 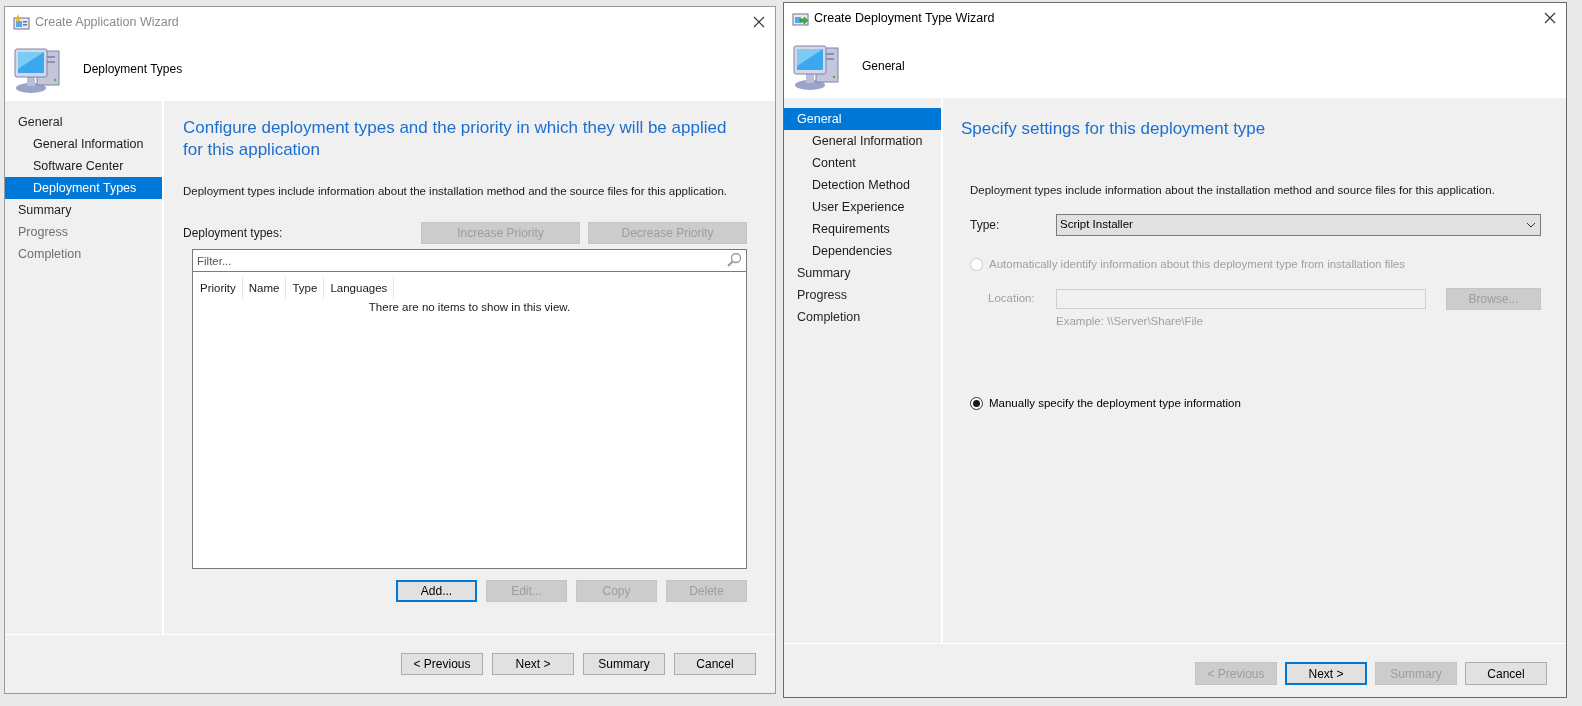 What do you see at coordinates (469, 308) in the screenshot?
I see `empty-message: There are no items to show in this view.` at bounding box center [469, 308].